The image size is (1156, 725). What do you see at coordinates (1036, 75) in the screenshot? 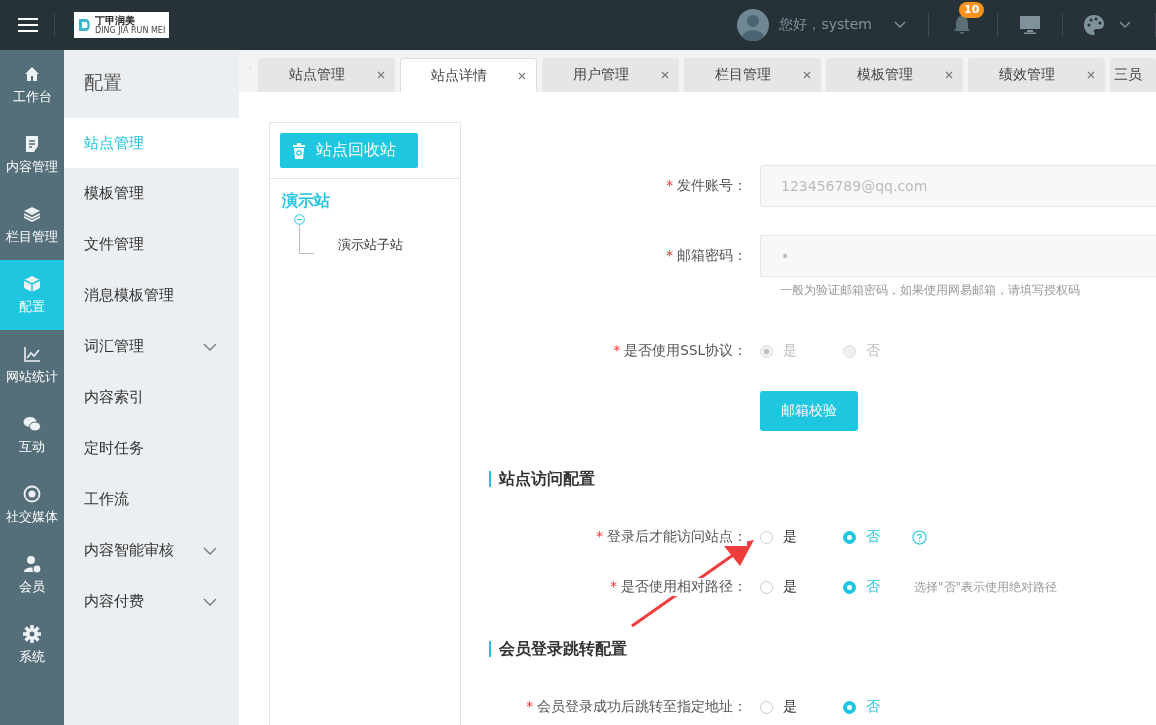
I see `tab: 绩效管理` at bounding box center [1036, 75].